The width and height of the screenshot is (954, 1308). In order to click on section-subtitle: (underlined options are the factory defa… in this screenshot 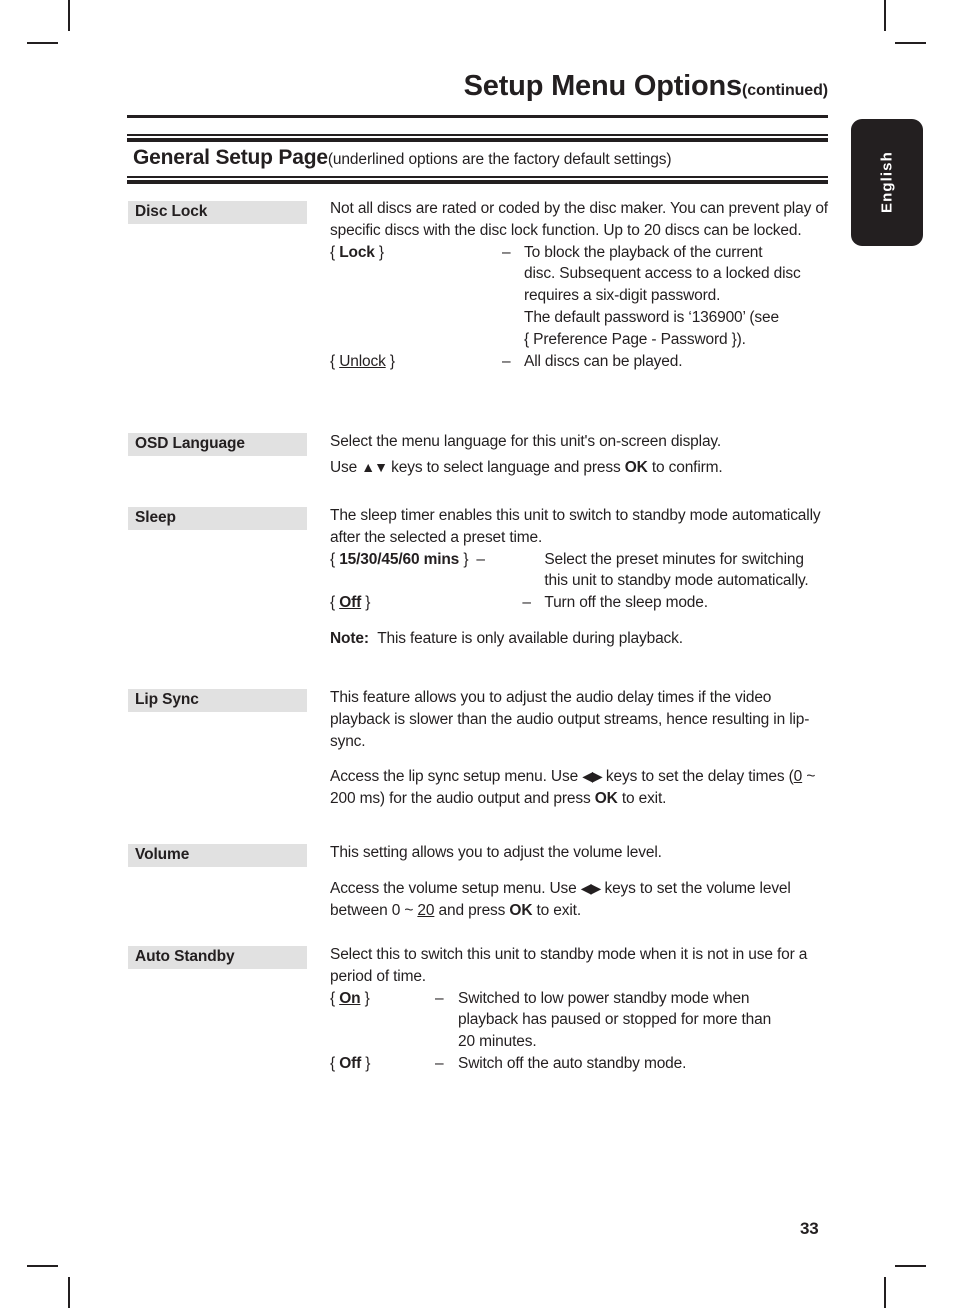, I will do `click(499, 159)`.